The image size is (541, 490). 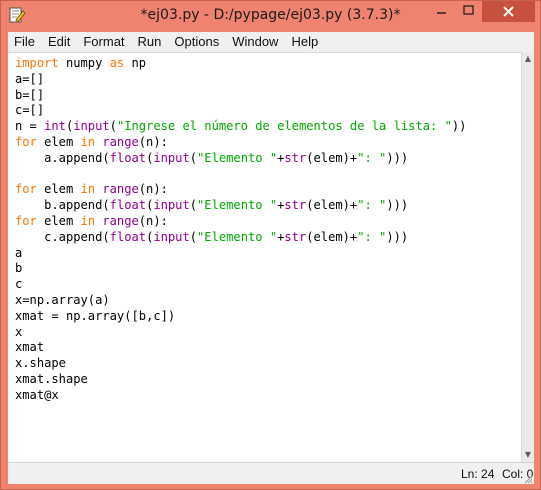 I want to click on title-bar: *ej03.py - D:/pypage/ej03.py (3.7.3)*, so click(x=270, y=16).